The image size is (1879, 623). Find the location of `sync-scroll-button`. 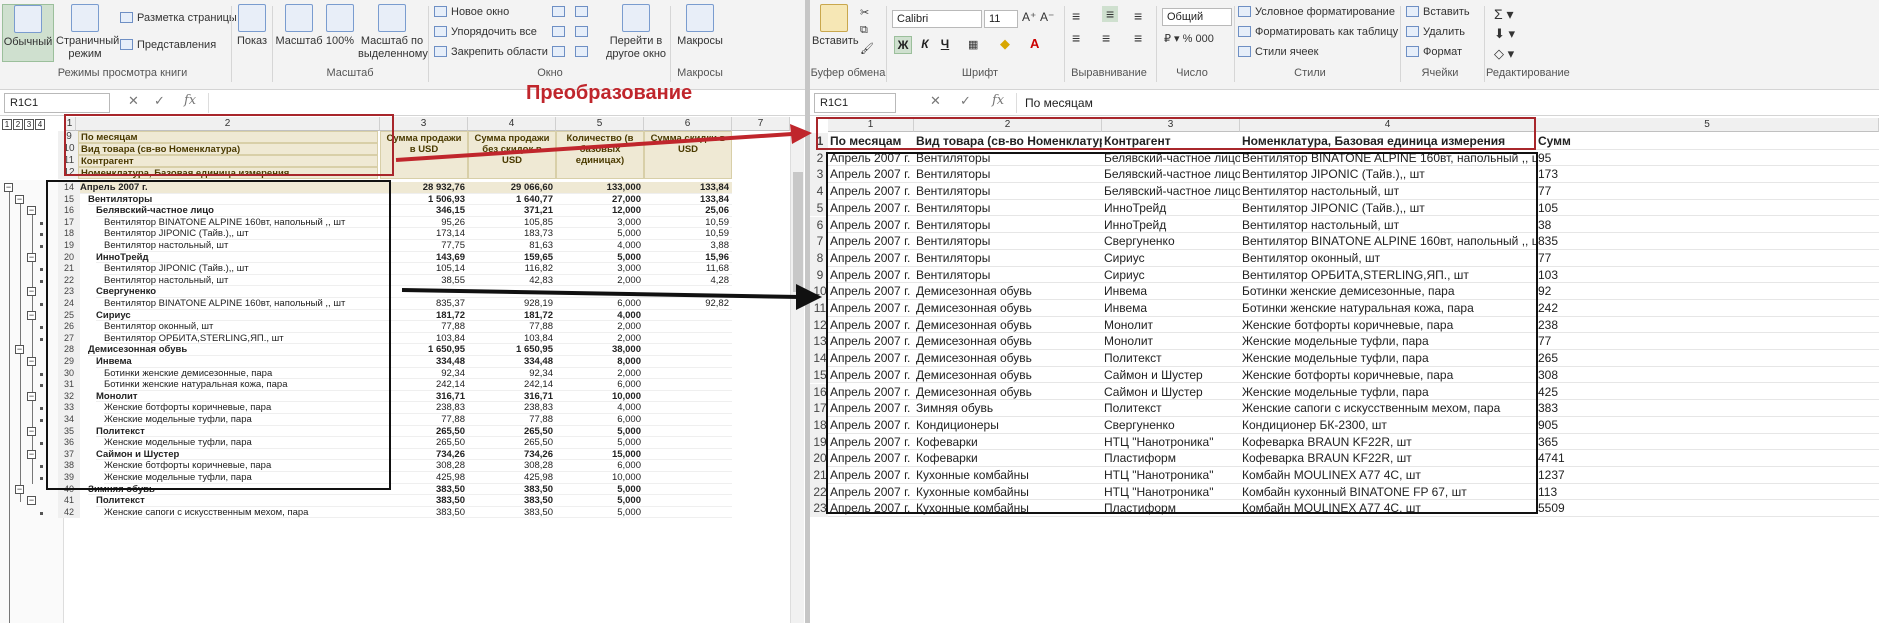

sync-scroll-button is located at coordinates (583, 32).